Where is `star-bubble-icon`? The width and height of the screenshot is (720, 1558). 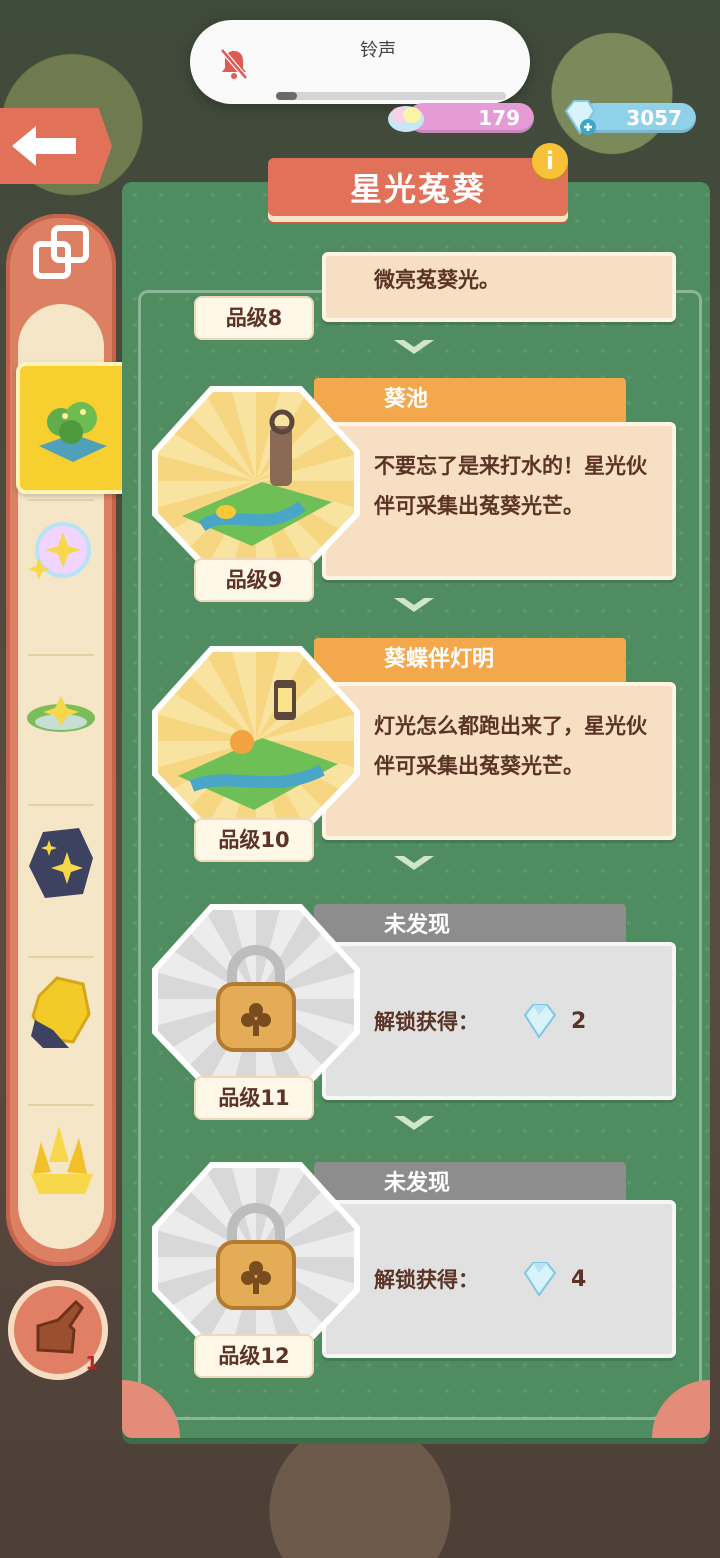 star-bubble-icon is located at coordinates (59, 551).